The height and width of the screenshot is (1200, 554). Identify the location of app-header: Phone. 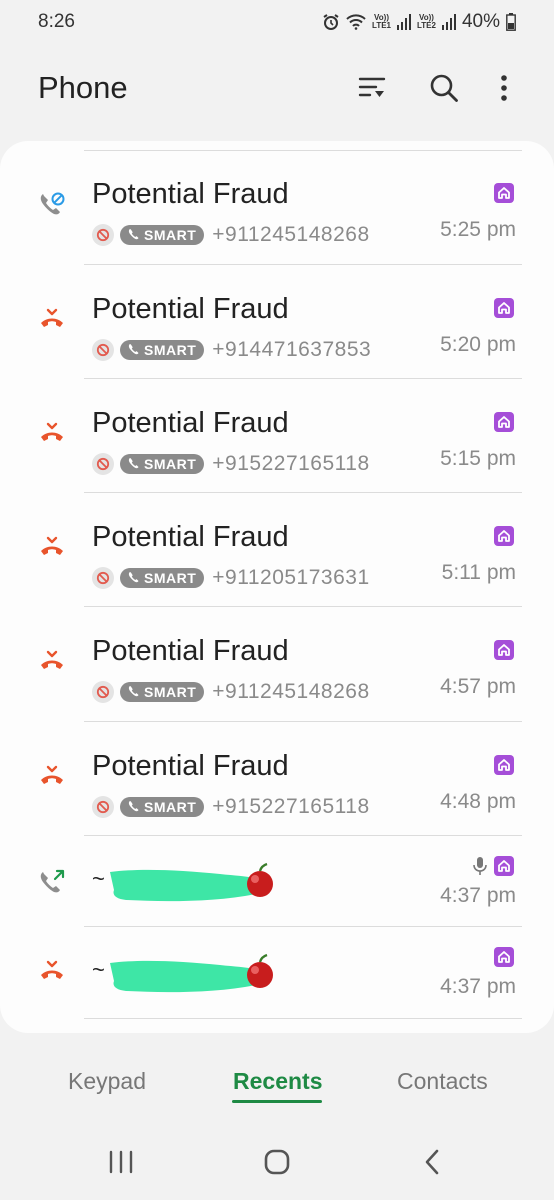
(277, 88).